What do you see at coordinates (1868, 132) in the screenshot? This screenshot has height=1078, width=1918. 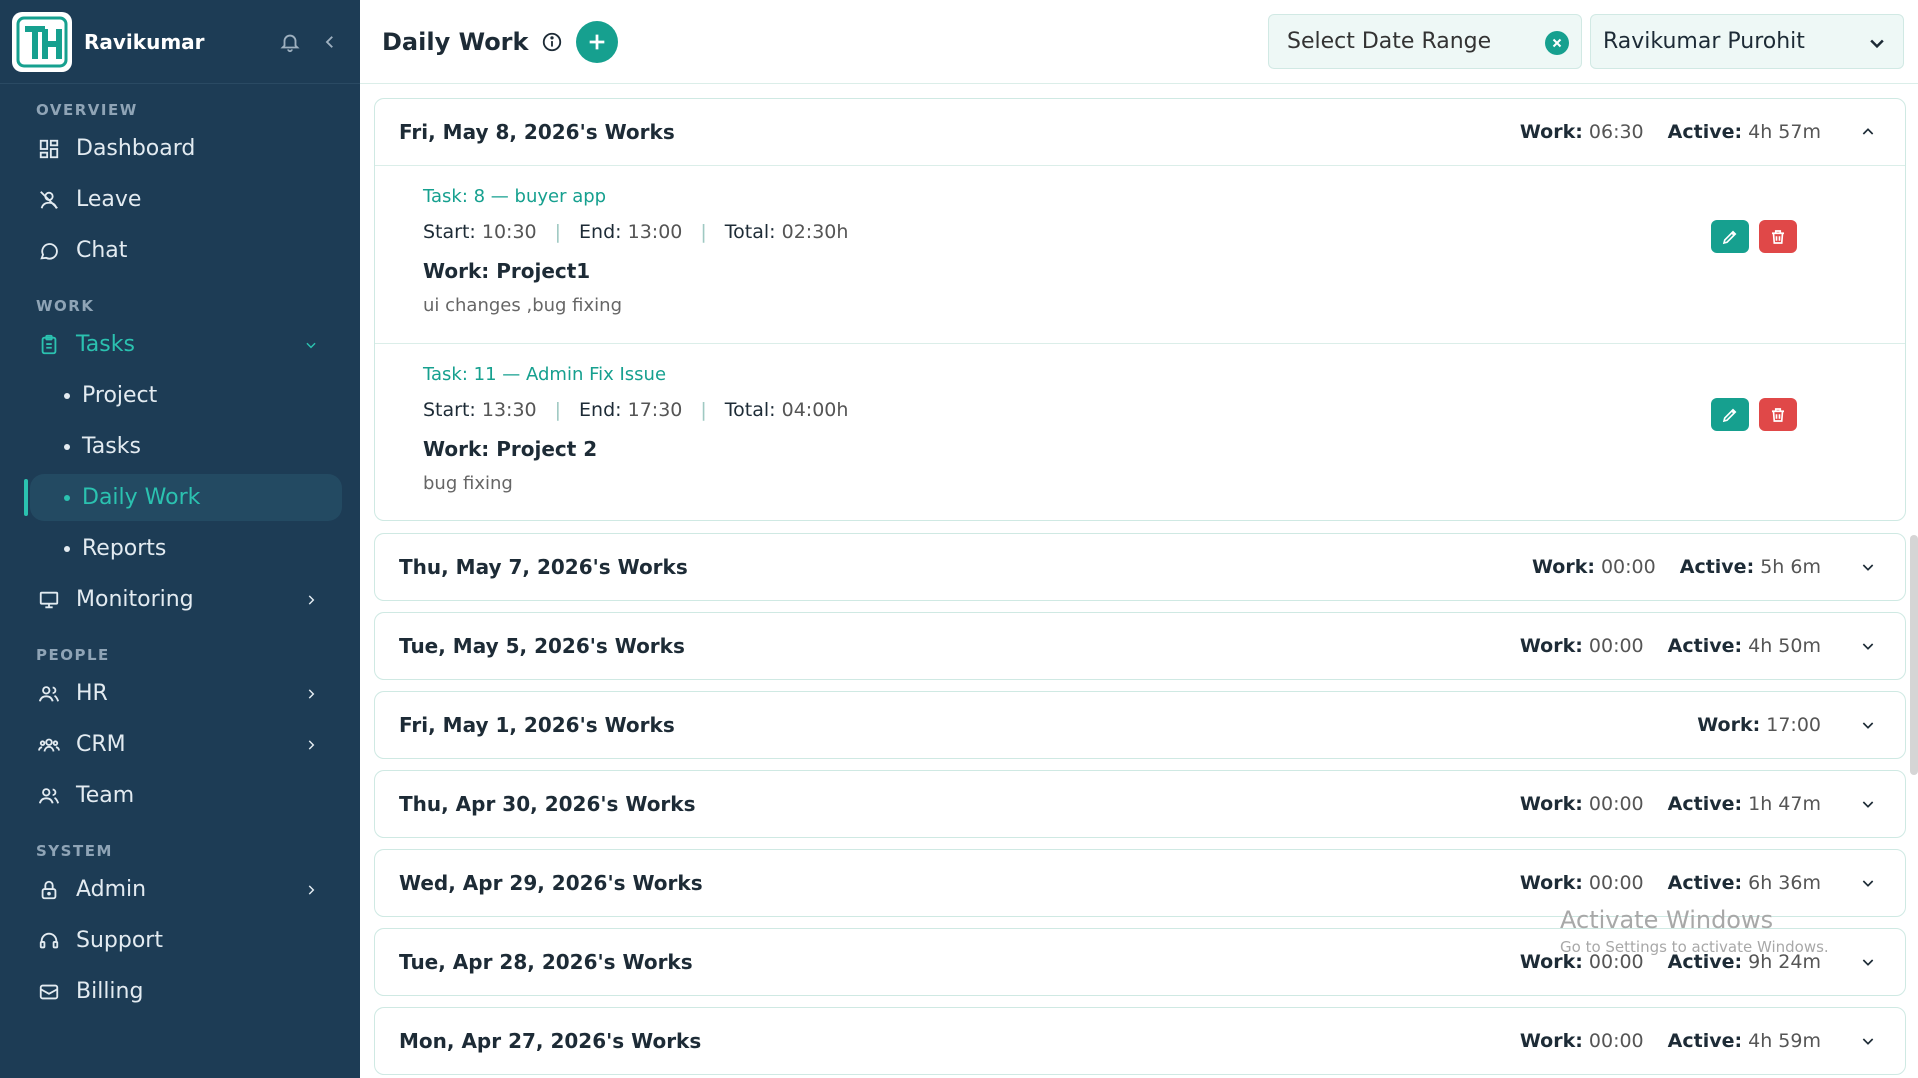 I see `chevron-up-icon` at bounding box center [1868, 132].